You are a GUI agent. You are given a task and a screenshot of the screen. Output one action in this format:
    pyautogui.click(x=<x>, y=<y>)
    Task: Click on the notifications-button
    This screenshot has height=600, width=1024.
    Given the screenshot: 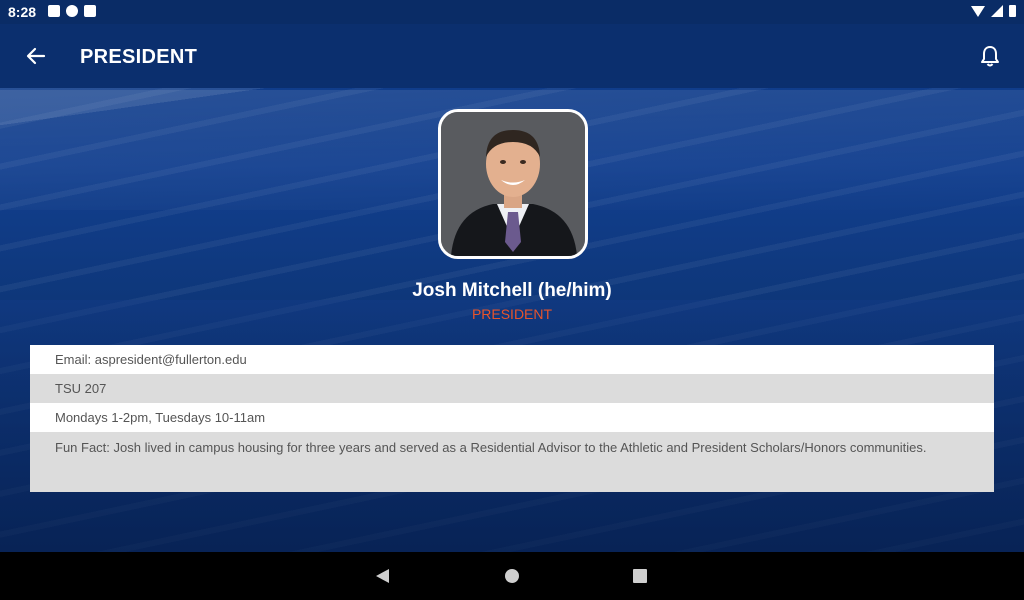 What is the action you would take?
    pyautogui.click(x=990, y=56)
    